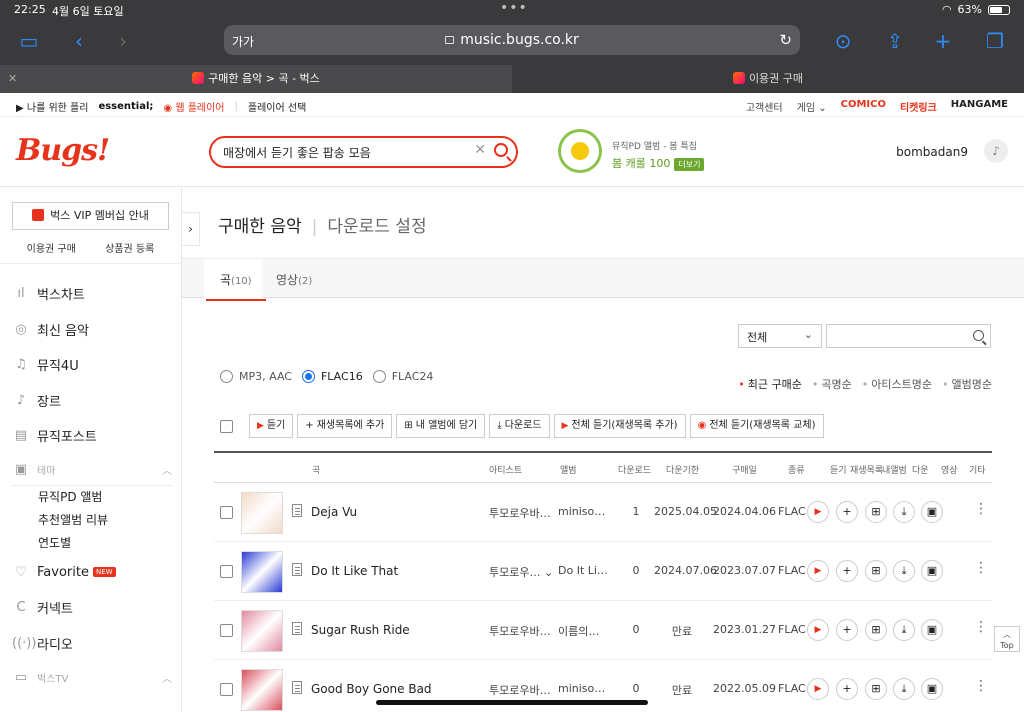 The width and height of the screenshot is (1024, 712). What do you see at coordinates (51, 247) in the screenshot?
I see `voucher-purchase-link: 이용권 구매` at bounding box center [51, 247].